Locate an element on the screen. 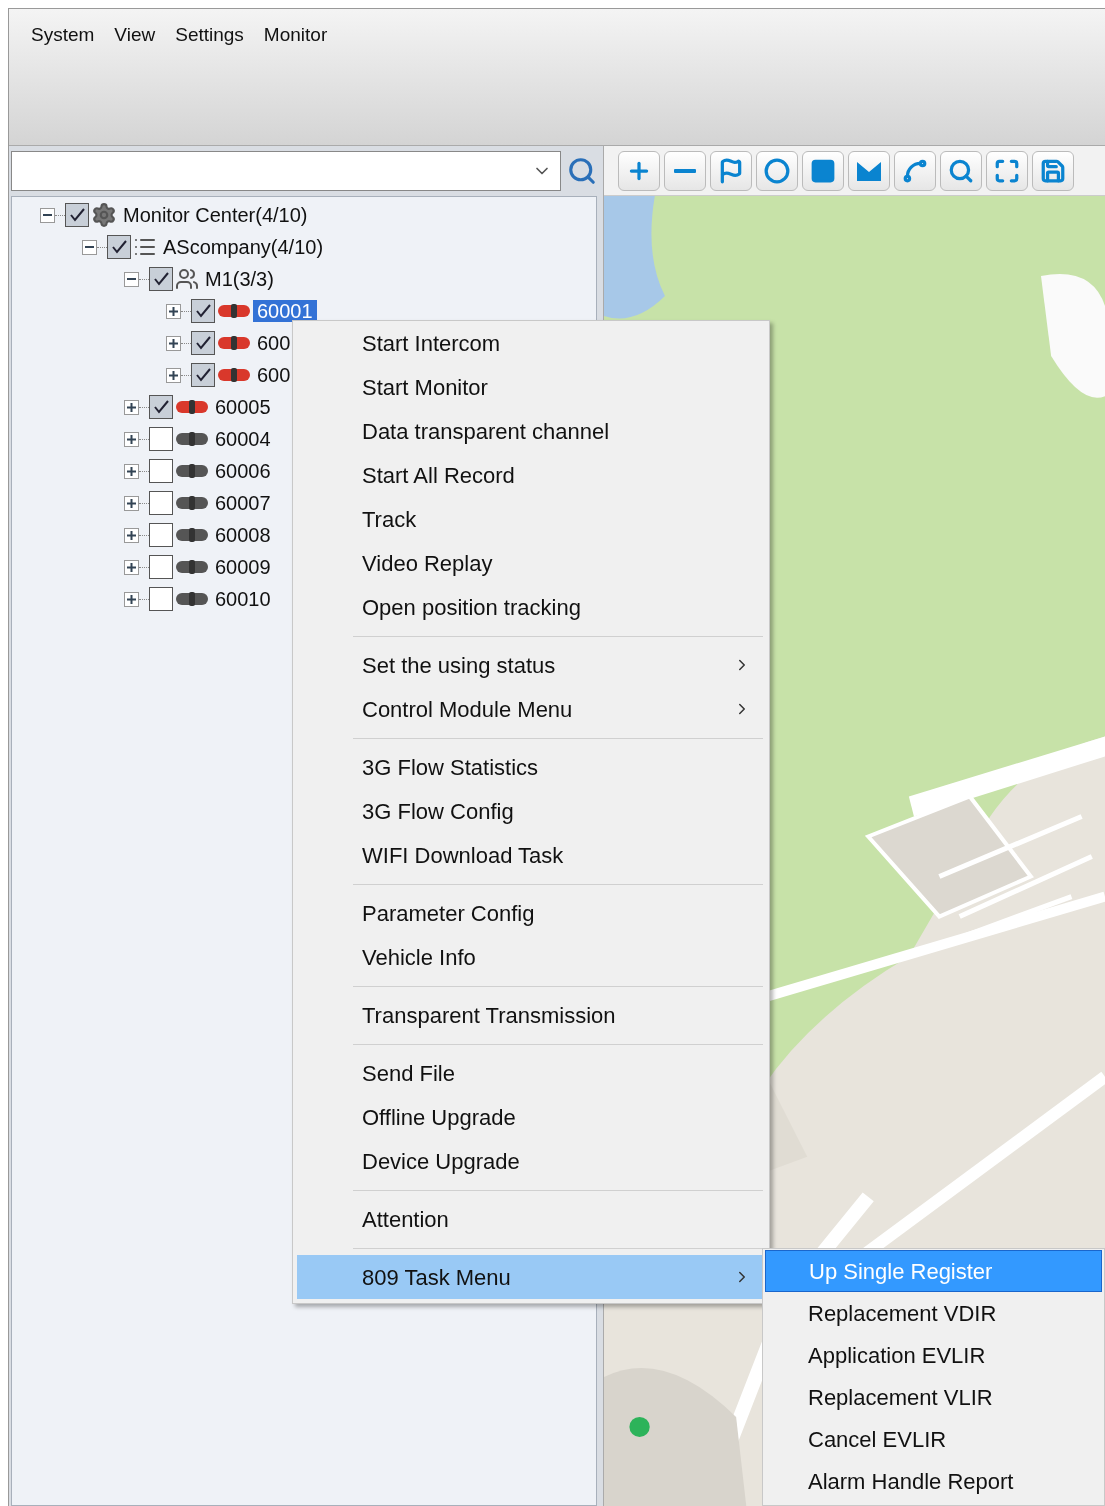 The height and width of the screenshot is (1506, 1105). tree-item-label: 60001 is located at coordinates (285, 311).